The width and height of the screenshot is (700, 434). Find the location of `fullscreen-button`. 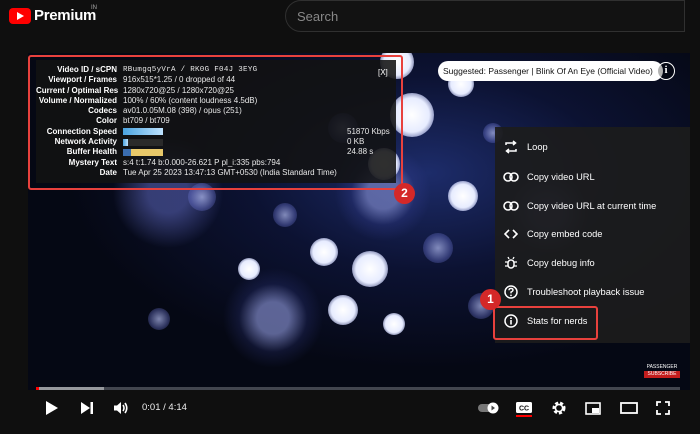

fullscreen-button is located at coordinates (663, 408).